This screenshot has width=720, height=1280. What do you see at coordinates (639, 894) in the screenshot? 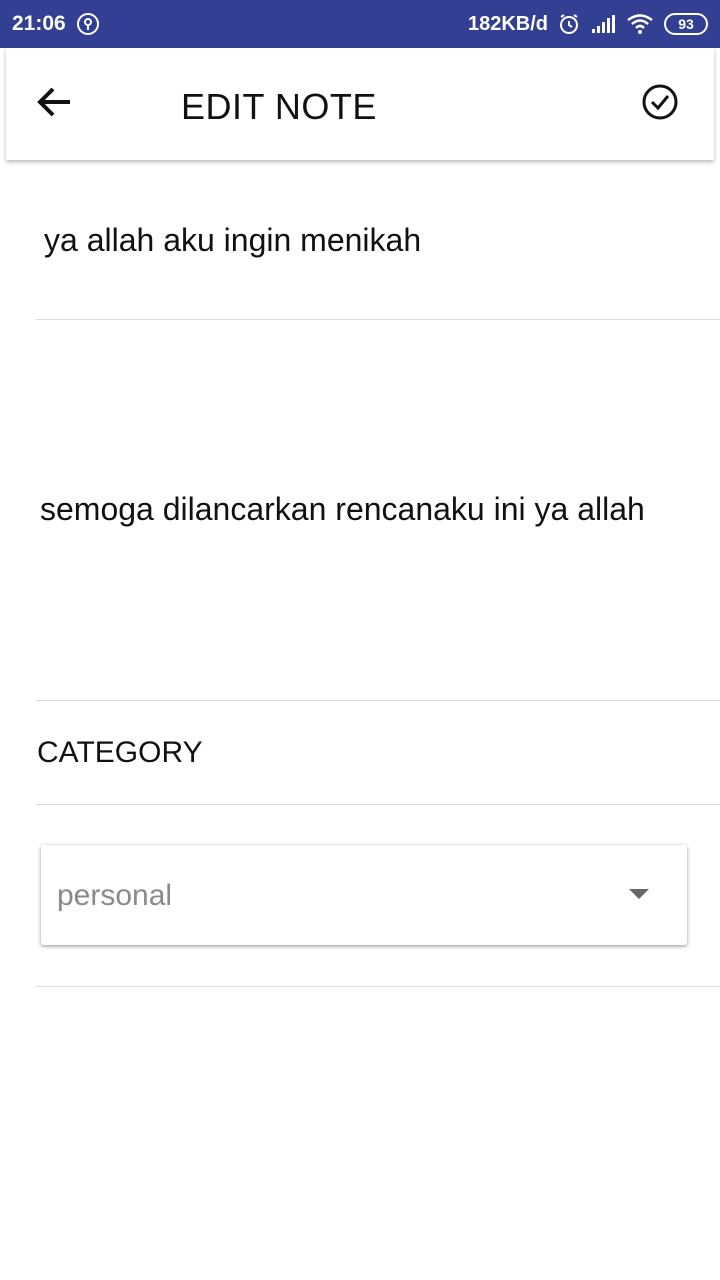
I see `chevron-down-icon` at bounding box center [639, 894].